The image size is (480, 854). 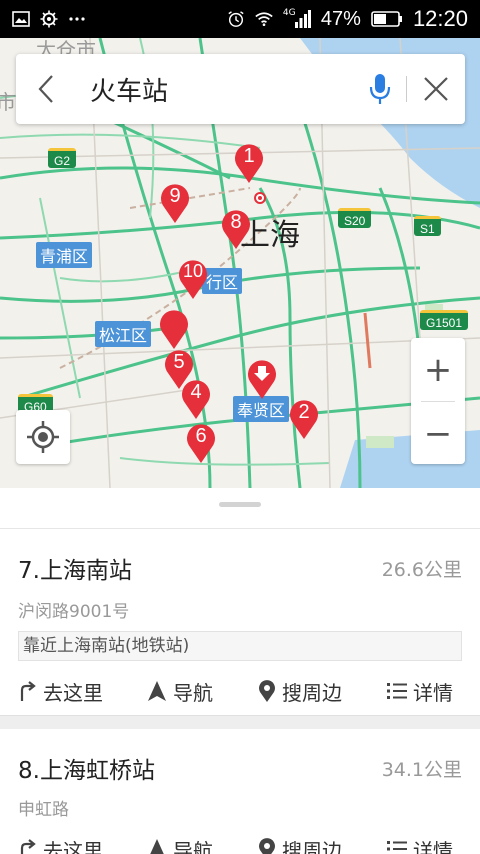 I want to click on alarm-icon, so click(x=236, y=19).